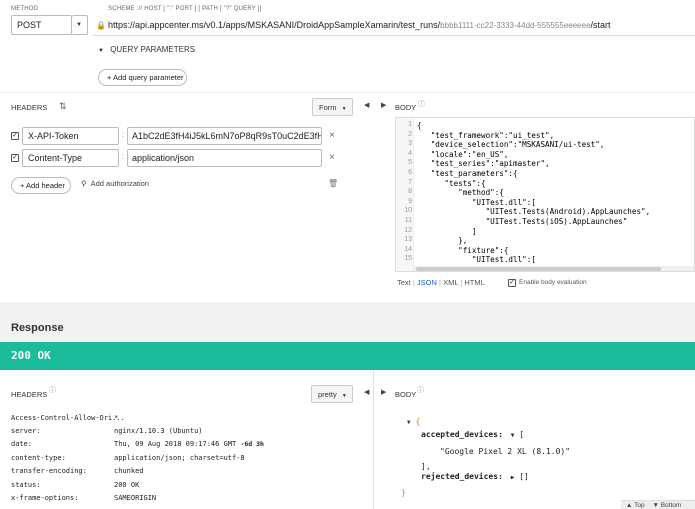 The width and height of the screenshot is (695, 509). I want to click on resp-header-value: chunked, so click(129, 471).